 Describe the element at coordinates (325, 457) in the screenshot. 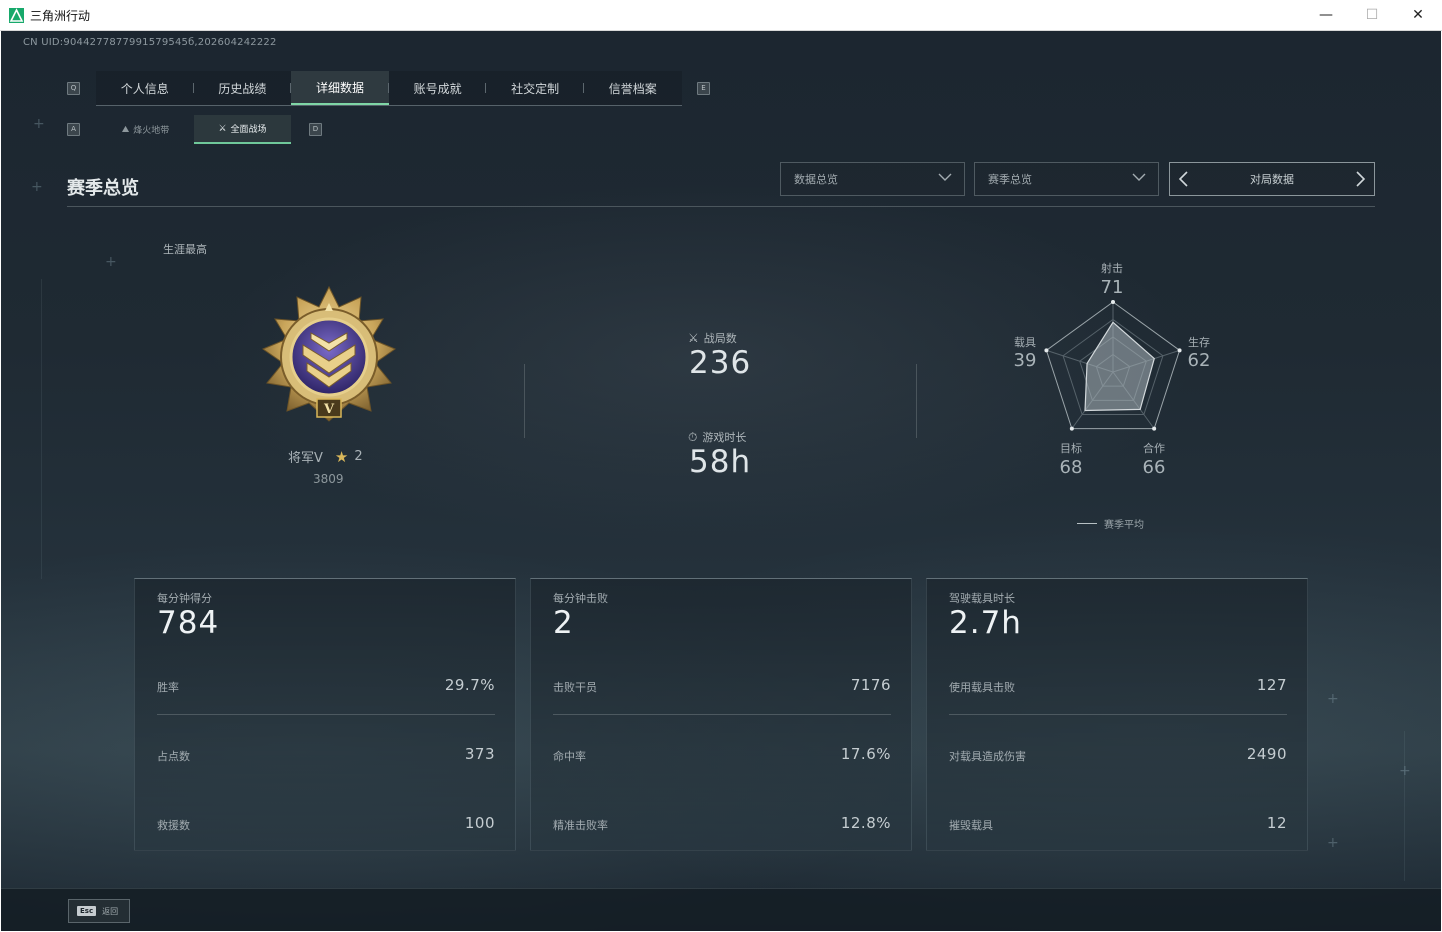

I see `rank-name: 将军V ★ 2` at that location.